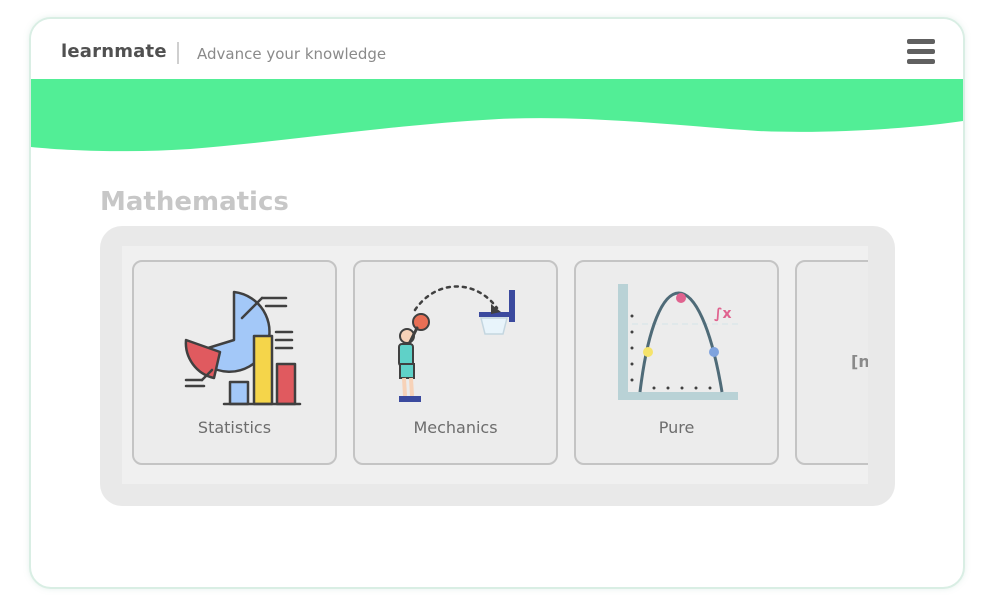 This screenshot has height=608, width=995. What do you see at coordinates (292, 54) in the screenshot?
I see `tagline: Advance your knowledge` at bounding box center [292, 54].